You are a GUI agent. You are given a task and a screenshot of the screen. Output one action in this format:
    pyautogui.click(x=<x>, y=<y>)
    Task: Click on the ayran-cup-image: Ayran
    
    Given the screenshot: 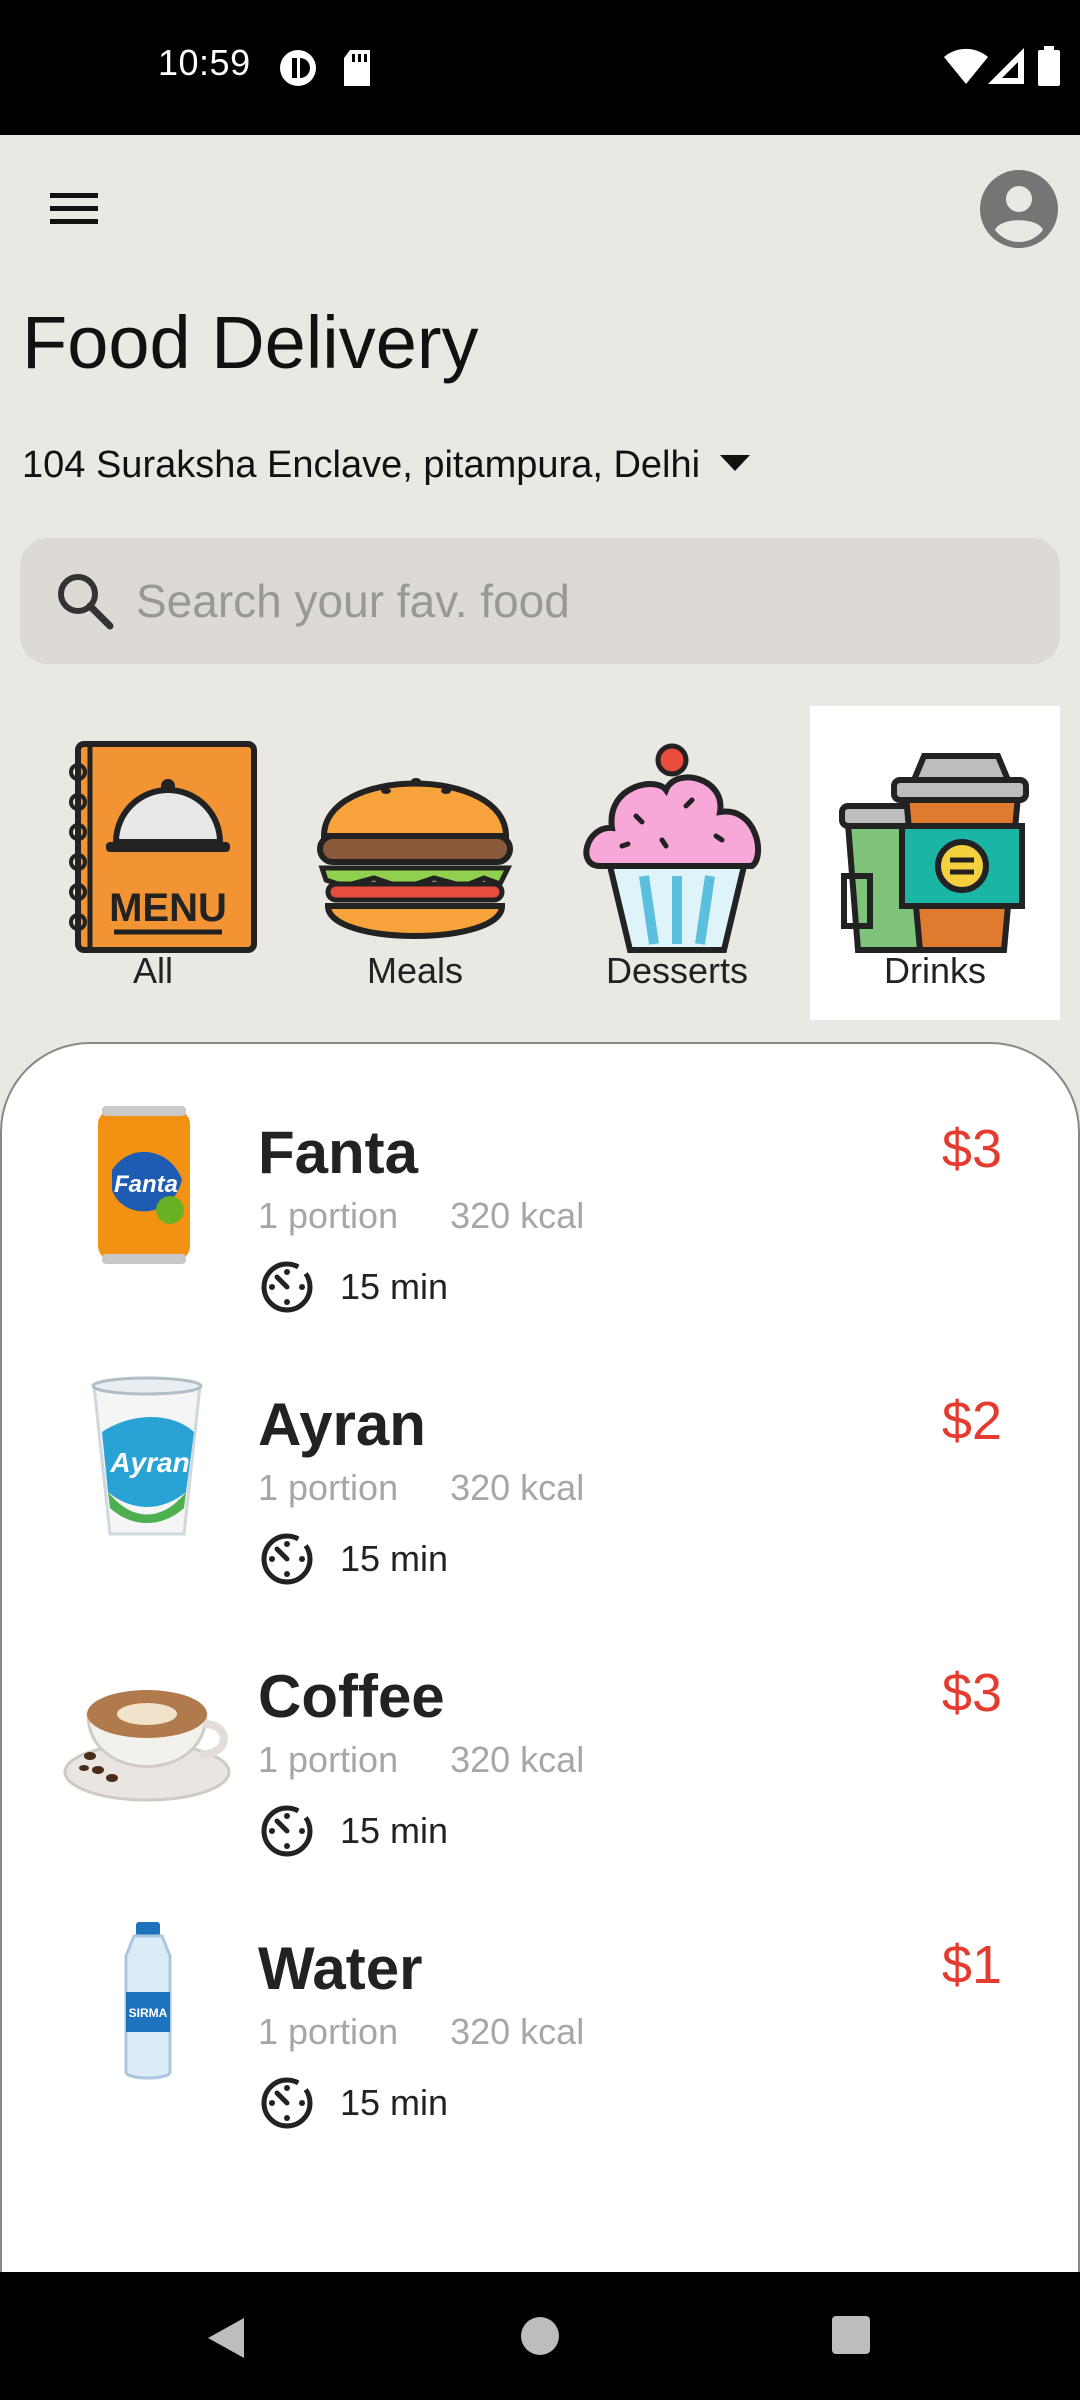 What is the action you would take?
    pyautogui.click(x=147, y=1456)
    